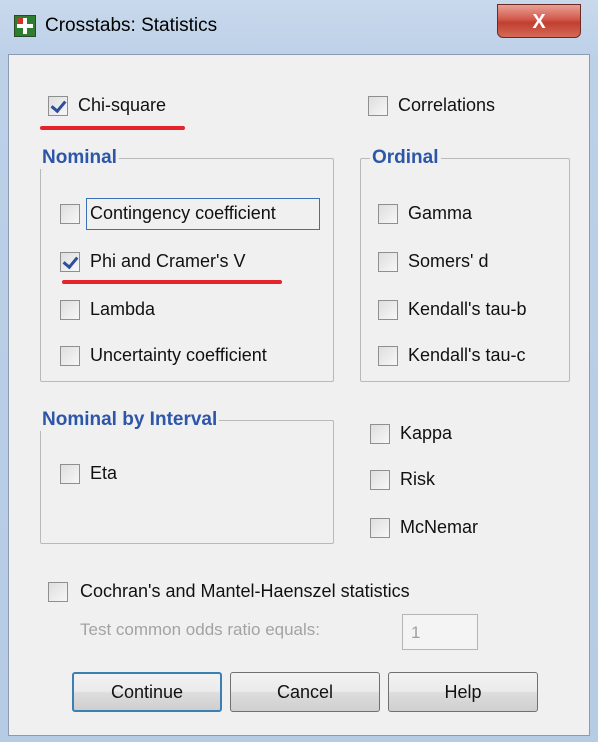 Image resolution: width=598 pixels, height=742 pixels. I want to click on cochran-mantel-haenszel-label: Cochran's and Mantel-Haenszel statistics, so click(245, 591).